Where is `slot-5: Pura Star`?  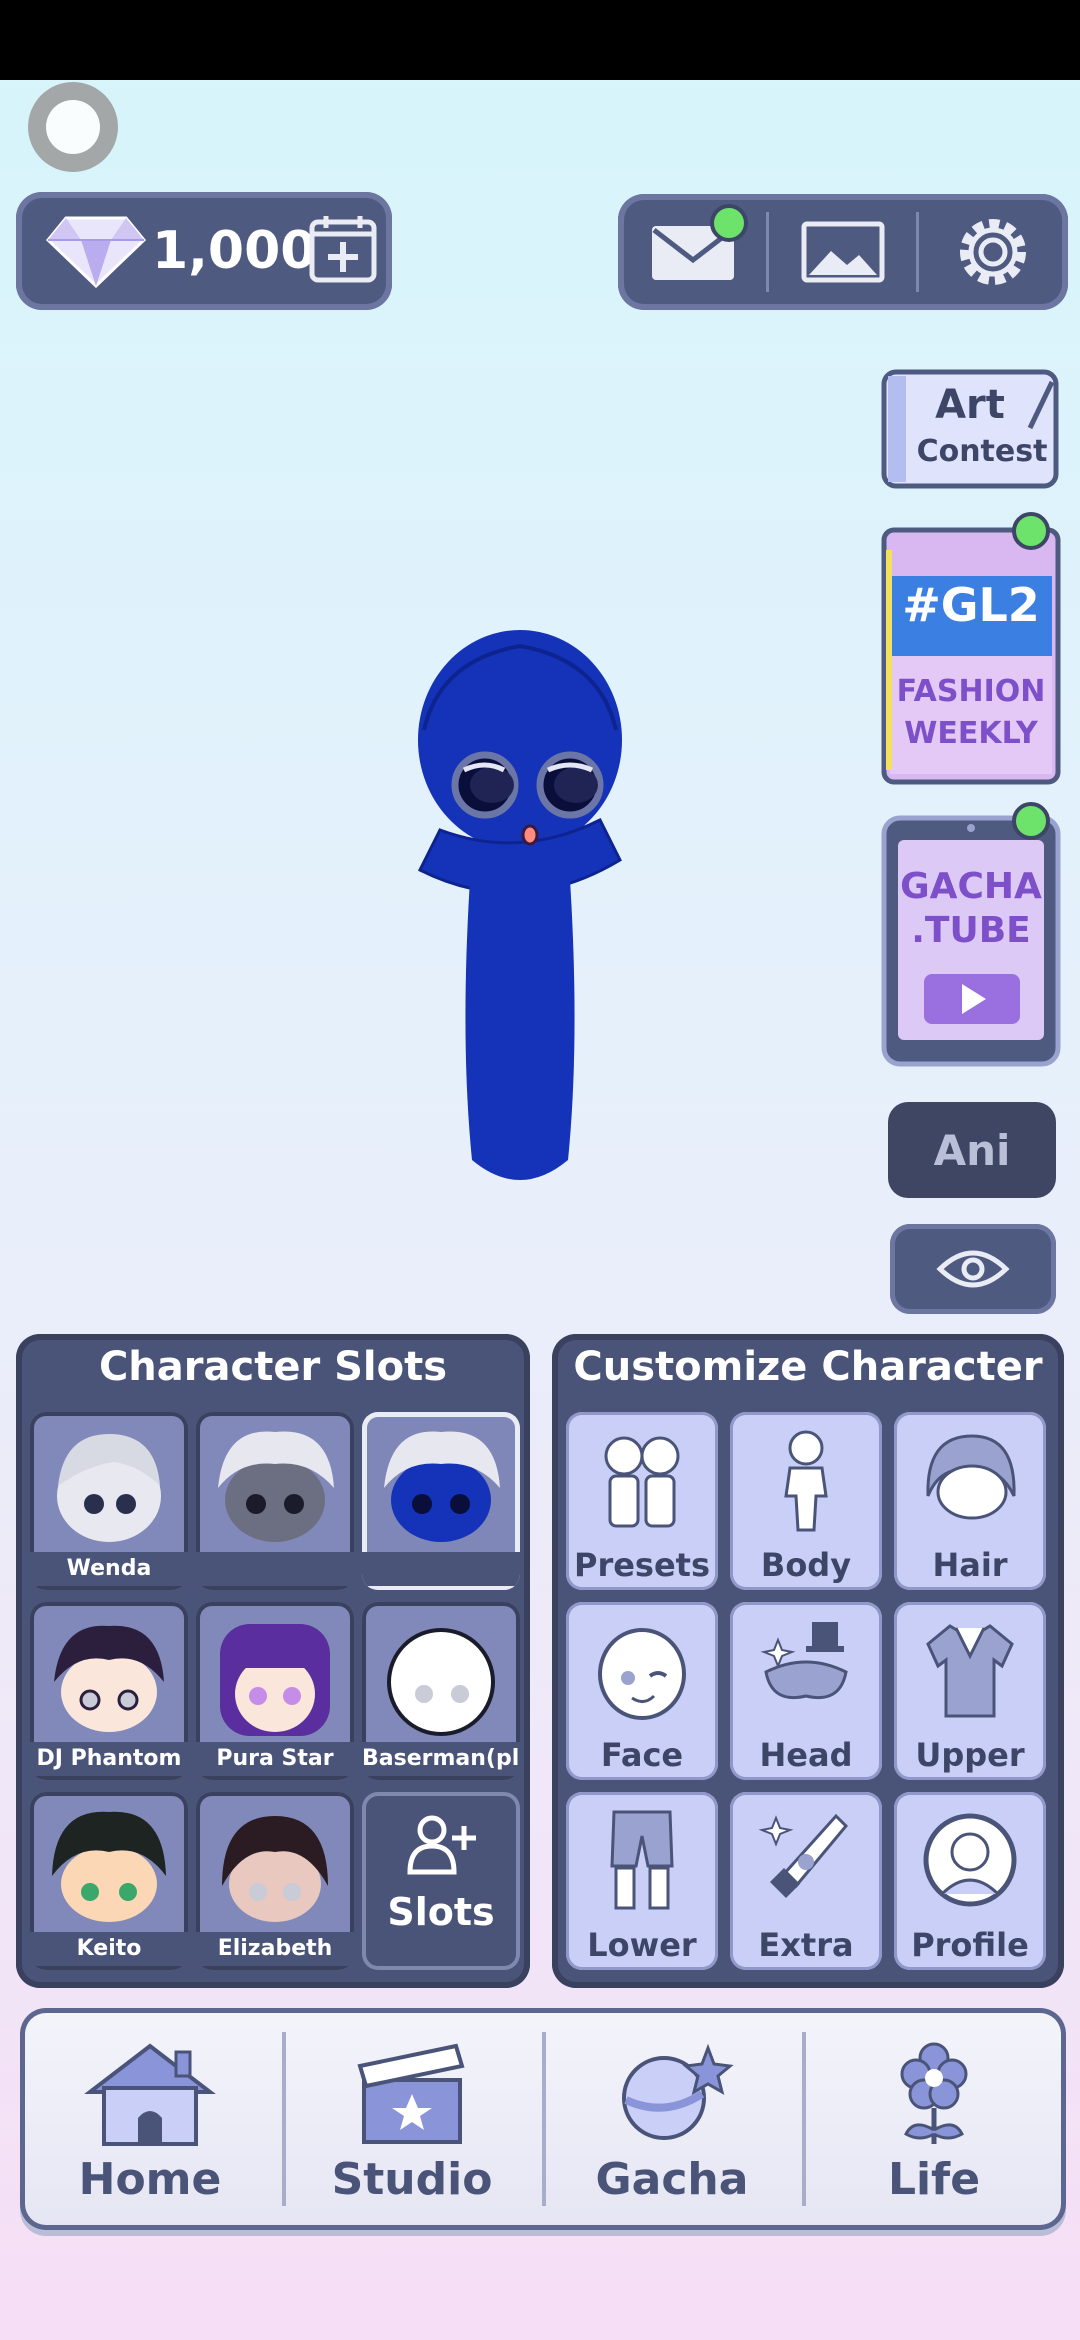 slot-5: Pura Star is located at coordinates (275, 1691).